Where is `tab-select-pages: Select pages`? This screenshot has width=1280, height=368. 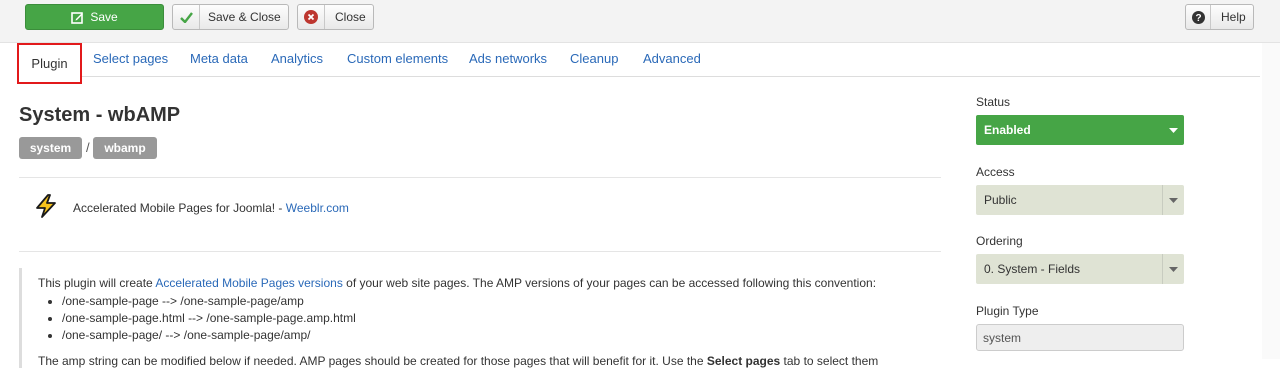
tab-select-pages: Select pages is located at coordinates (130, 58).